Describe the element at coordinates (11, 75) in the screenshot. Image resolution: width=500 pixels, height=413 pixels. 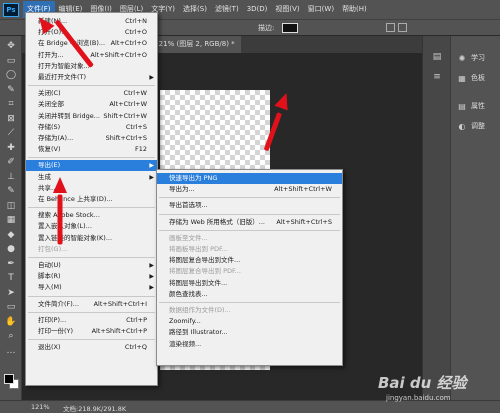
I see `lasso-icon: ◯` at that location.